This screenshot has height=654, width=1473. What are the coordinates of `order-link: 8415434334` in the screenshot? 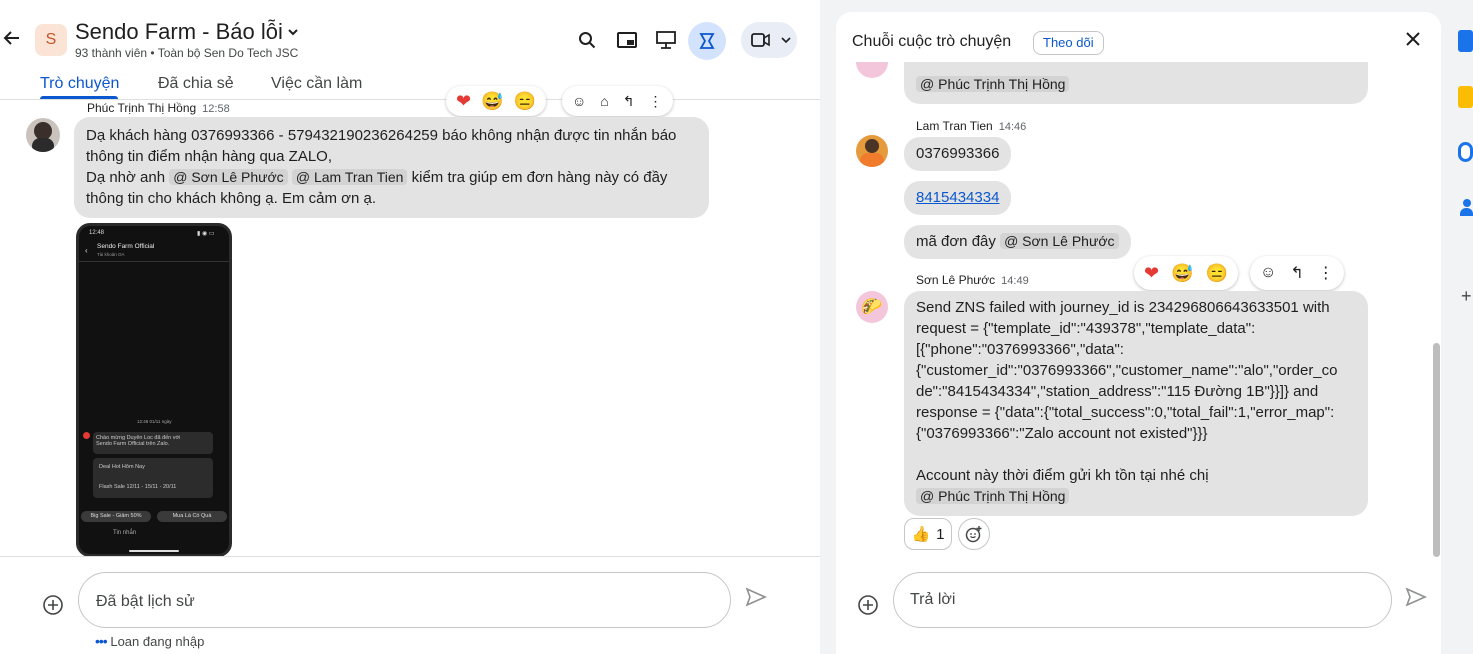 It's located at (957, 197).